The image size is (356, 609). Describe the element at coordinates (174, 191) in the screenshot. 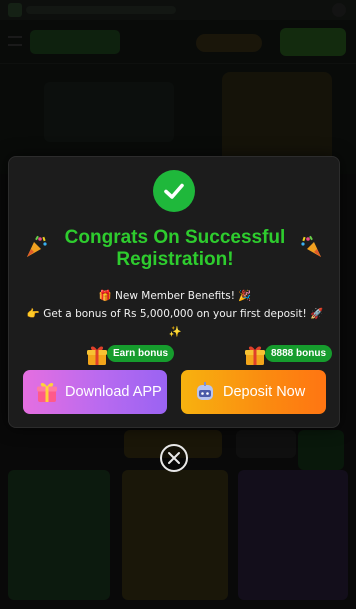

I see `check-circle-icon` at that location.